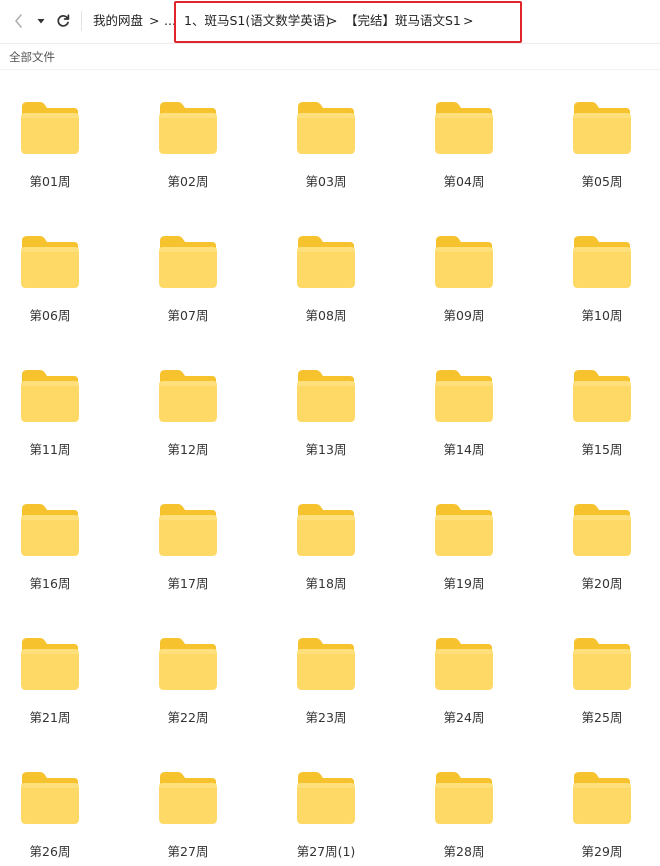 The image size is (660, 866). What do you see at coordinates (602, 583) in the screenshot?
I see `folder-label: 第20周` at bounding box center [602, 583].